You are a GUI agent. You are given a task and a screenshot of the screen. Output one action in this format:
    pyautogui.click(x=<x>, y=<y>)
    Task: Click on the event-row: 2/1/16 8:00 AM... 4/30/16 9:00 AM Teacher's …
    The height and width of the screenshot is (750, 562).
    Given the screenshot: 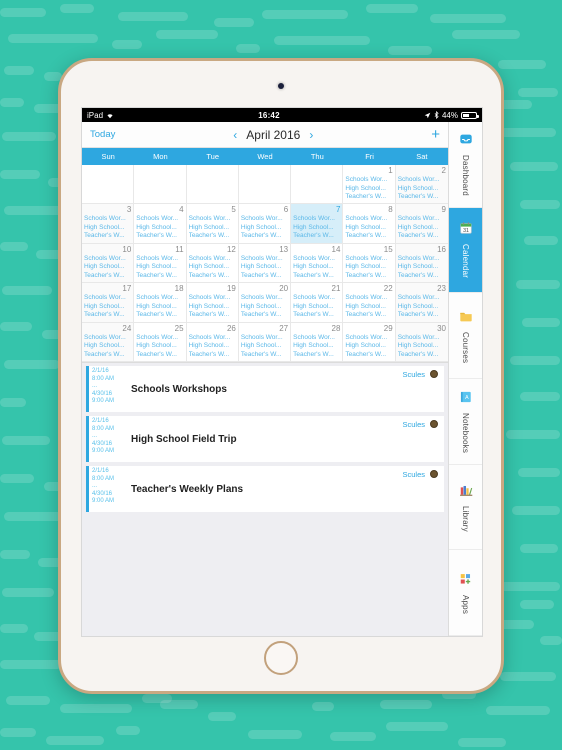 What is the action you would take?
    pyautogui.click(x=265, y=489)
    